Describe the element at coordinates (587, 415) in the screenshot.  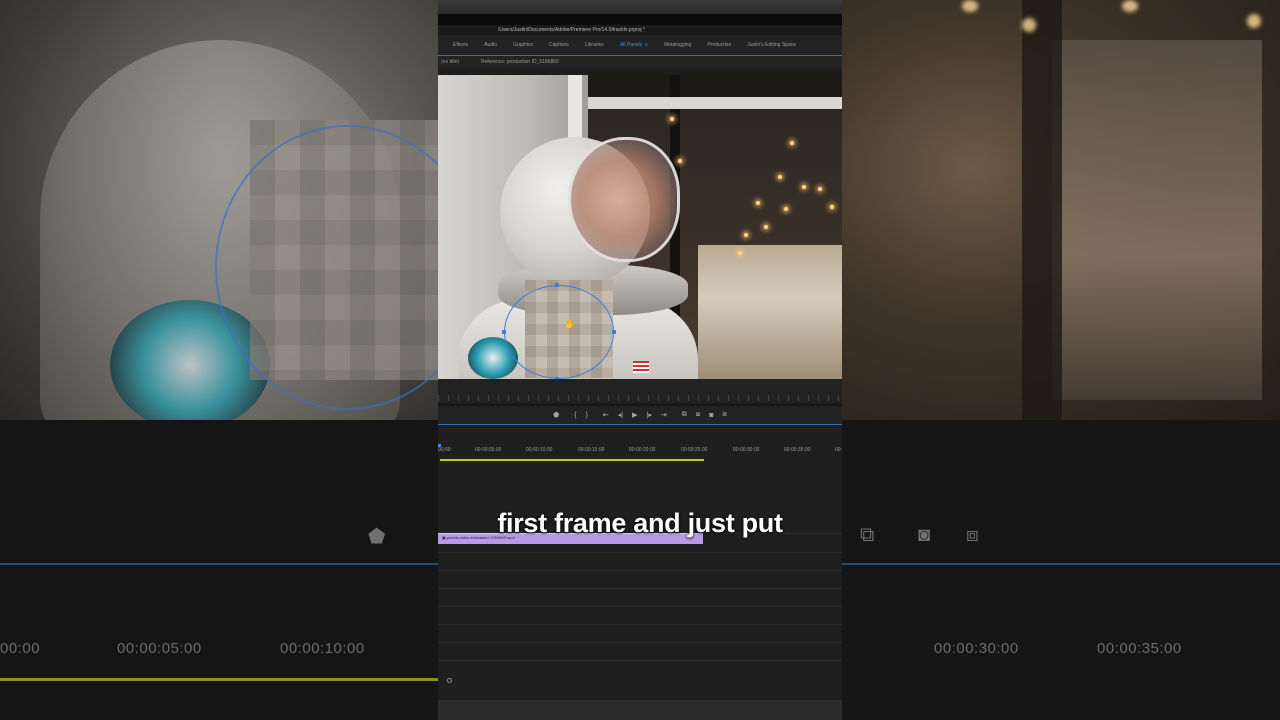
I see `mark-out-icon: }` at that location.